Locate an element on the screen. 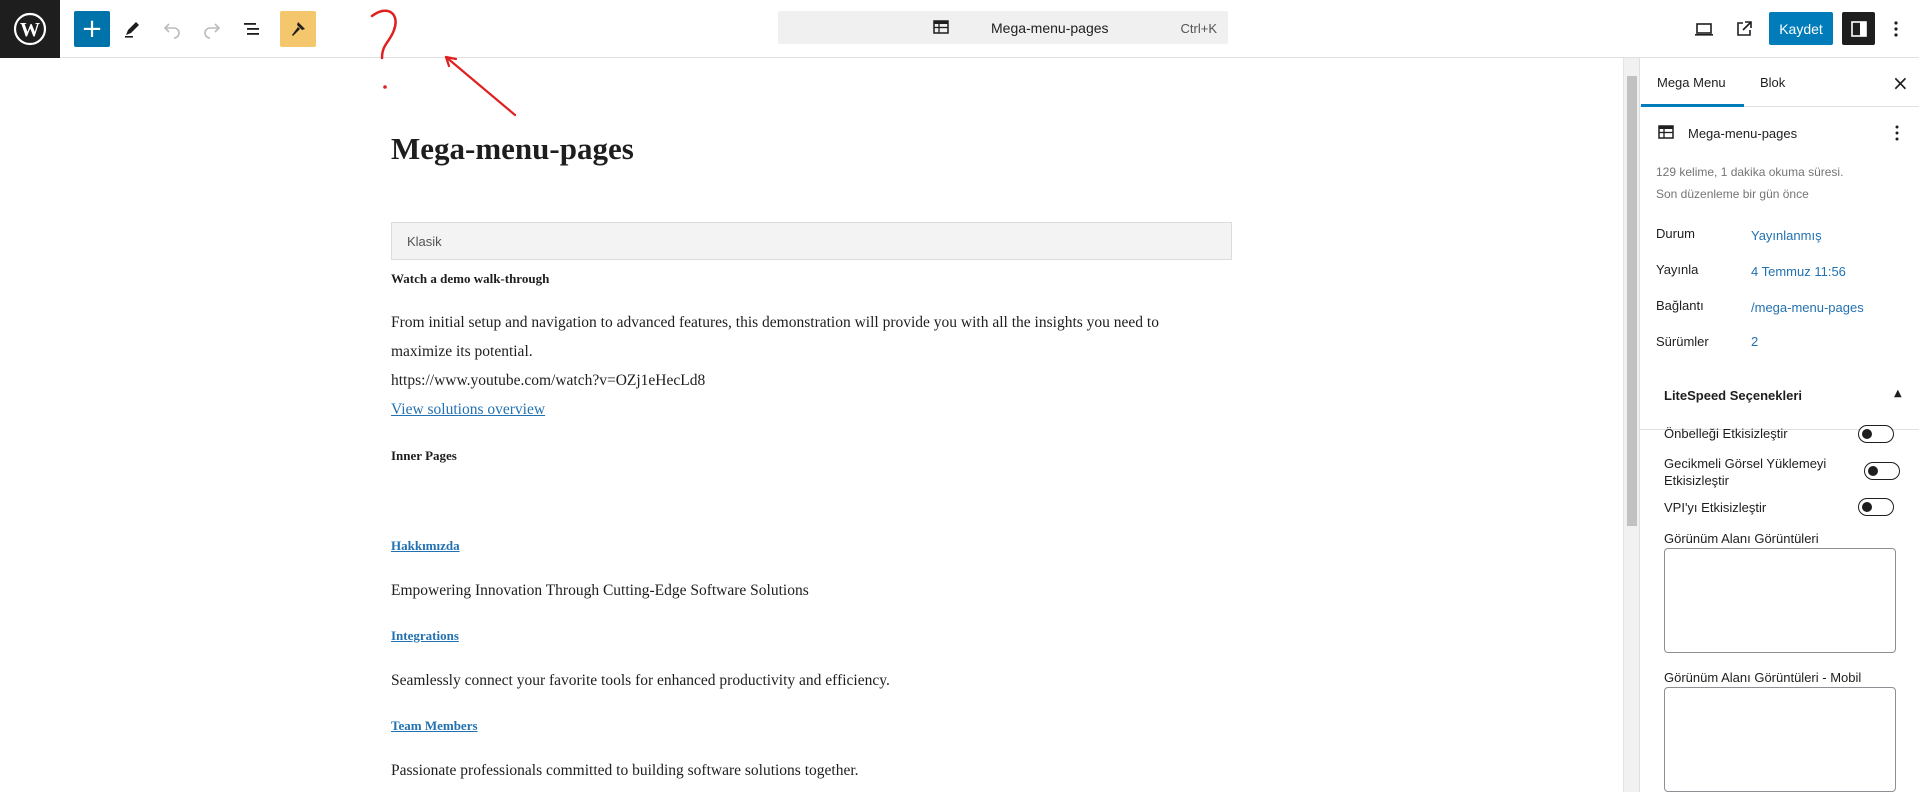 Image resolution: width=1919 pixels, height=792 pixels. link-integrations: Integrations is located at coordinates (425, 636).